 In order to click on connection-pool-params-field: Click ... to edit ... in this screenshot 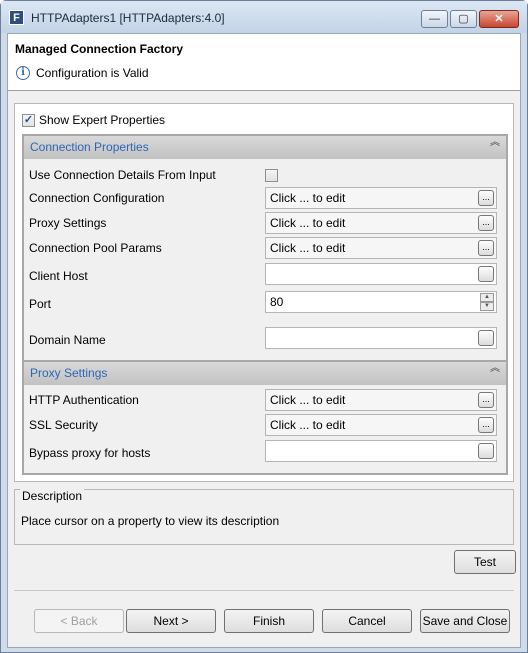, I will do `click(381, 248)`.